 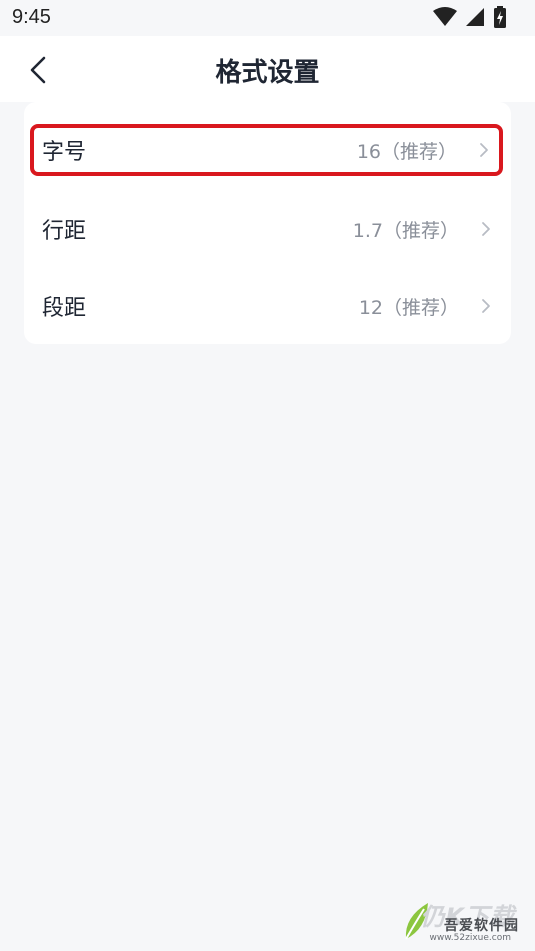 I want to click on wifi-icon, so click(x=445, y=16).